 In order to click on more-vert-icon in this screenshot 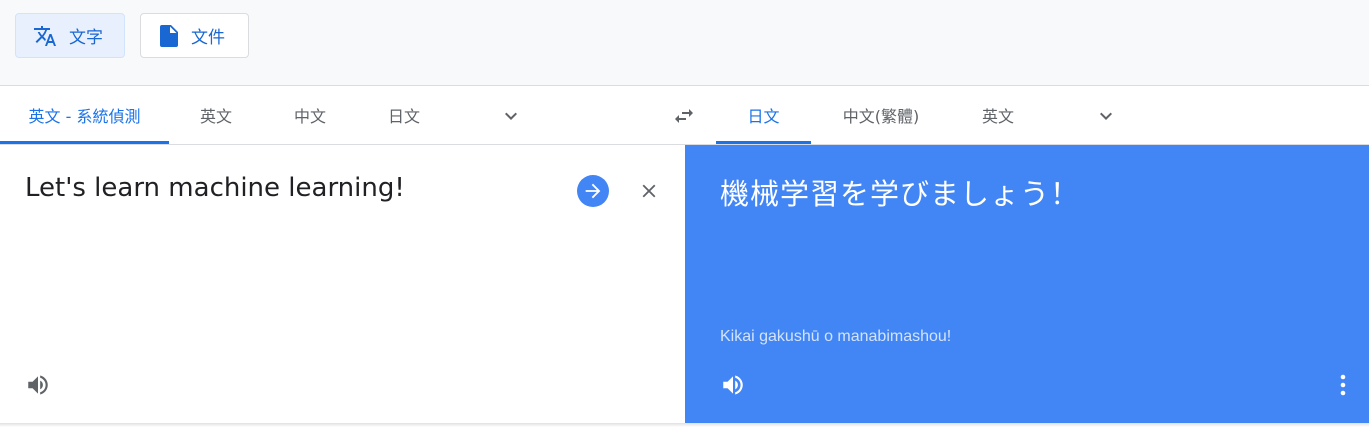, I will do `click(1343, 385)`.